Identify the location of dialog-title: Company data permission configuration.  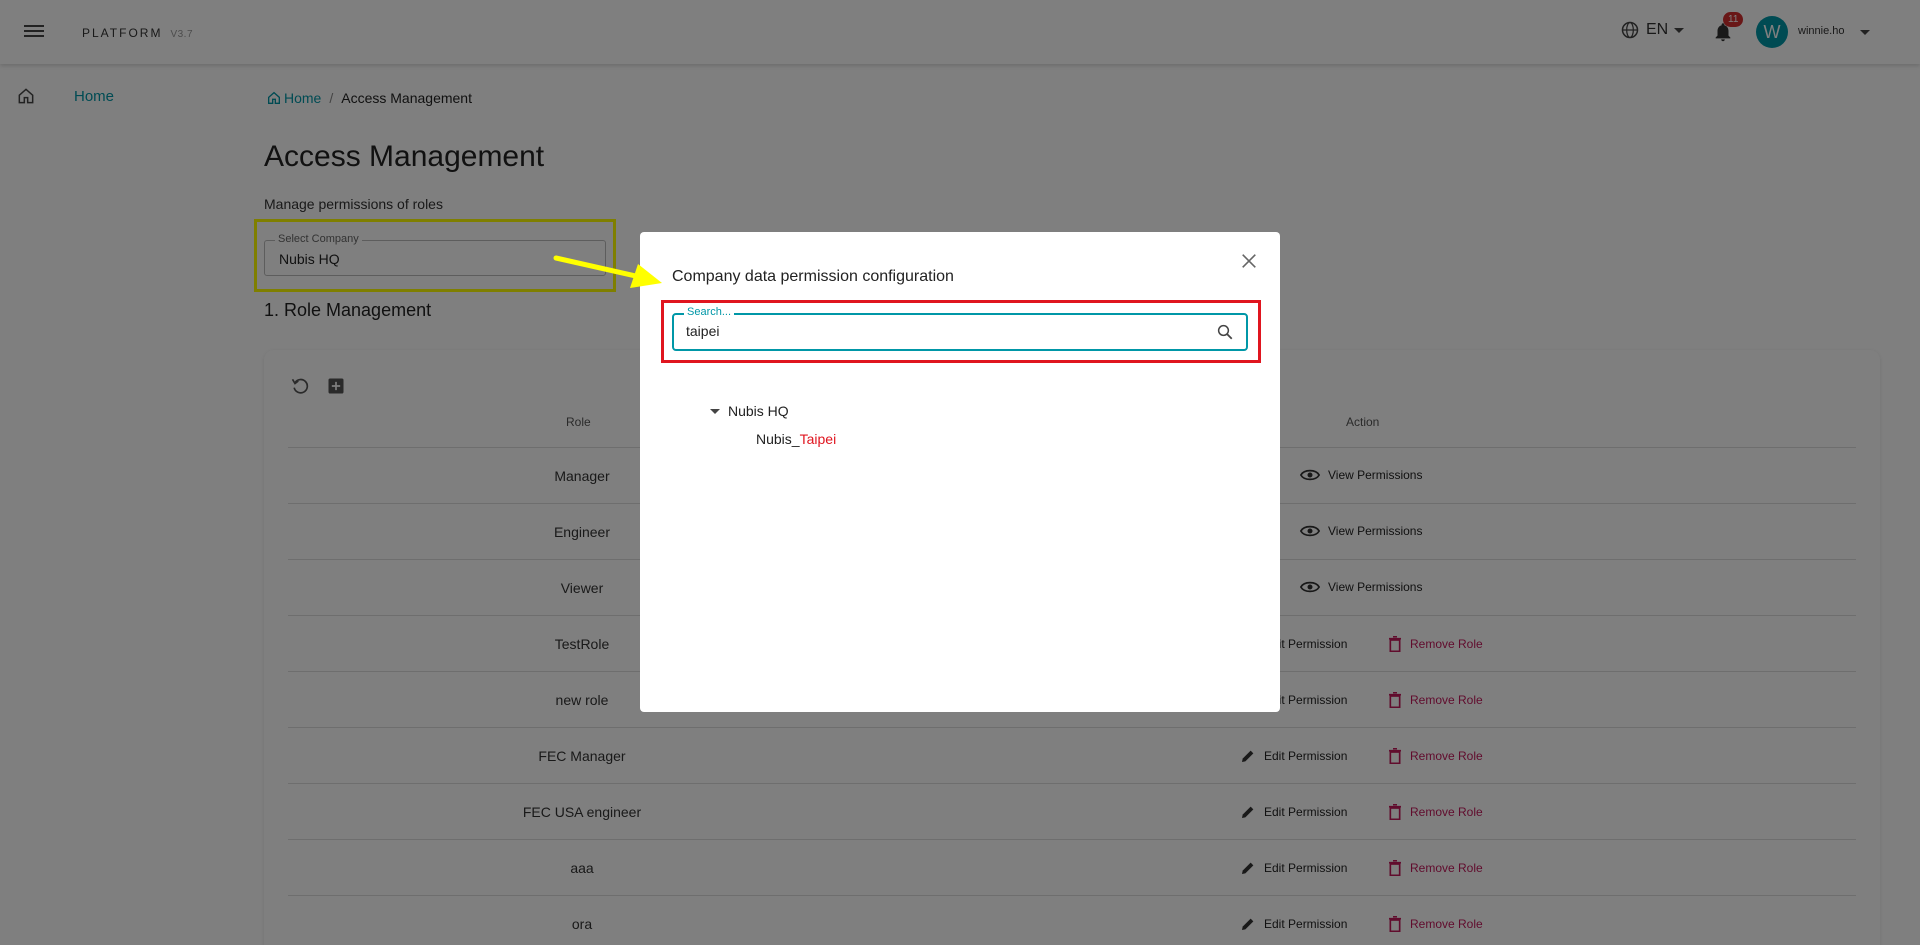
(813, 276).